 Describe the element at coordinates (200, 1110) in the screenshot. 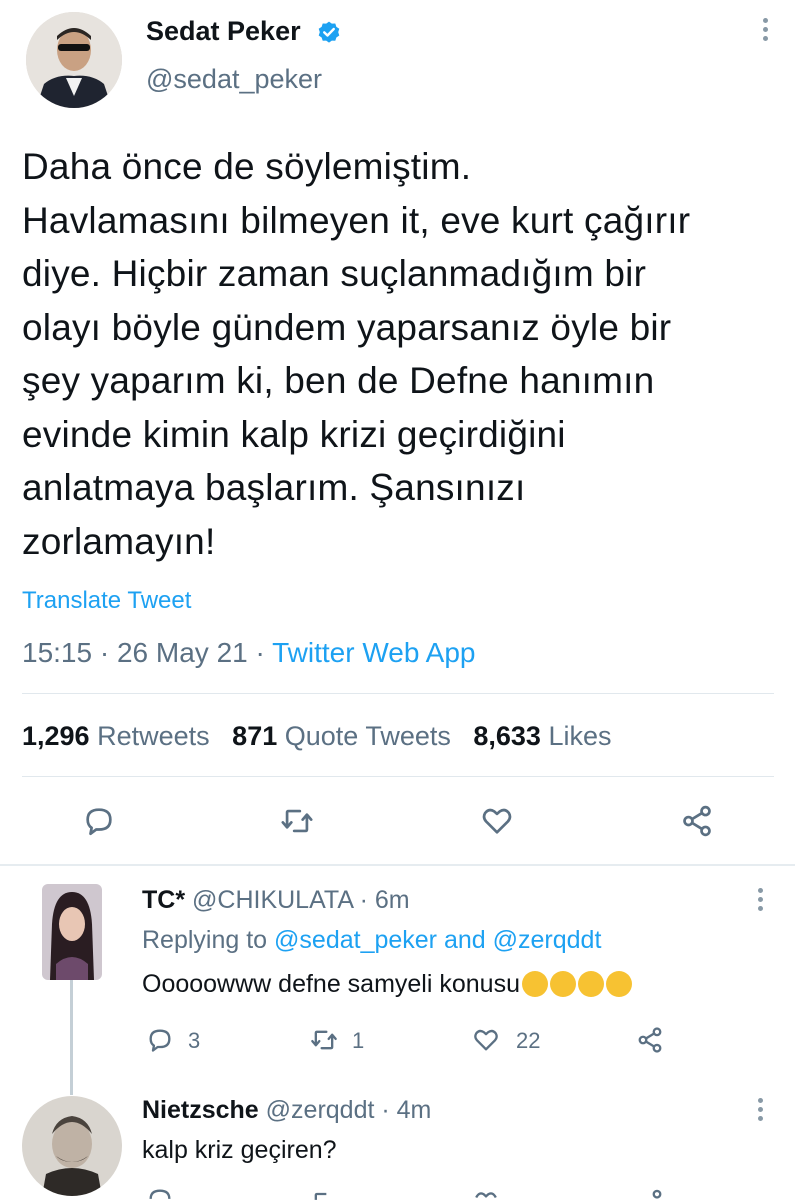

I see `reply-author-name: Nietzsche` at that location.